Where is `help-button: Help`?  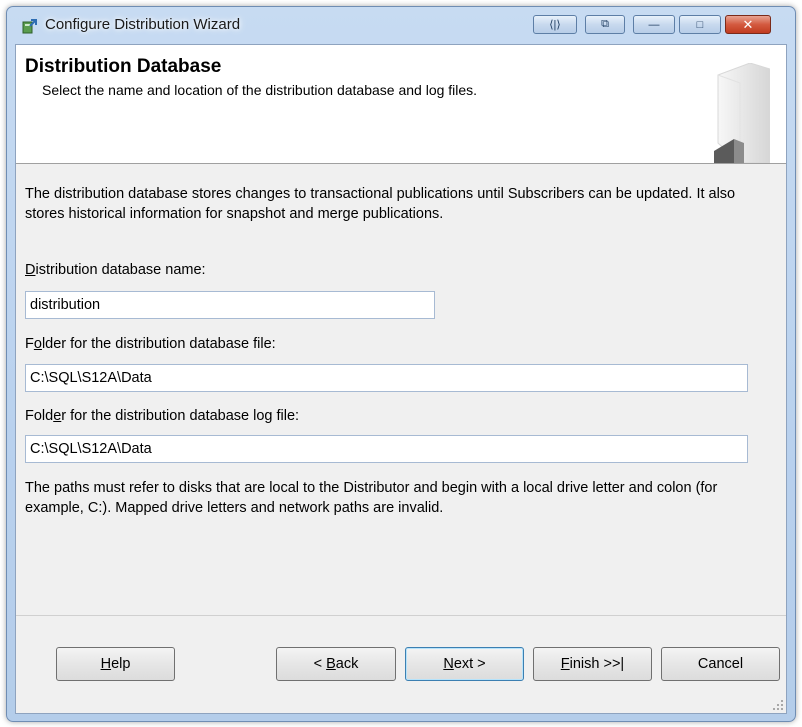 help-button: Help is located at coordinates (115, 664).